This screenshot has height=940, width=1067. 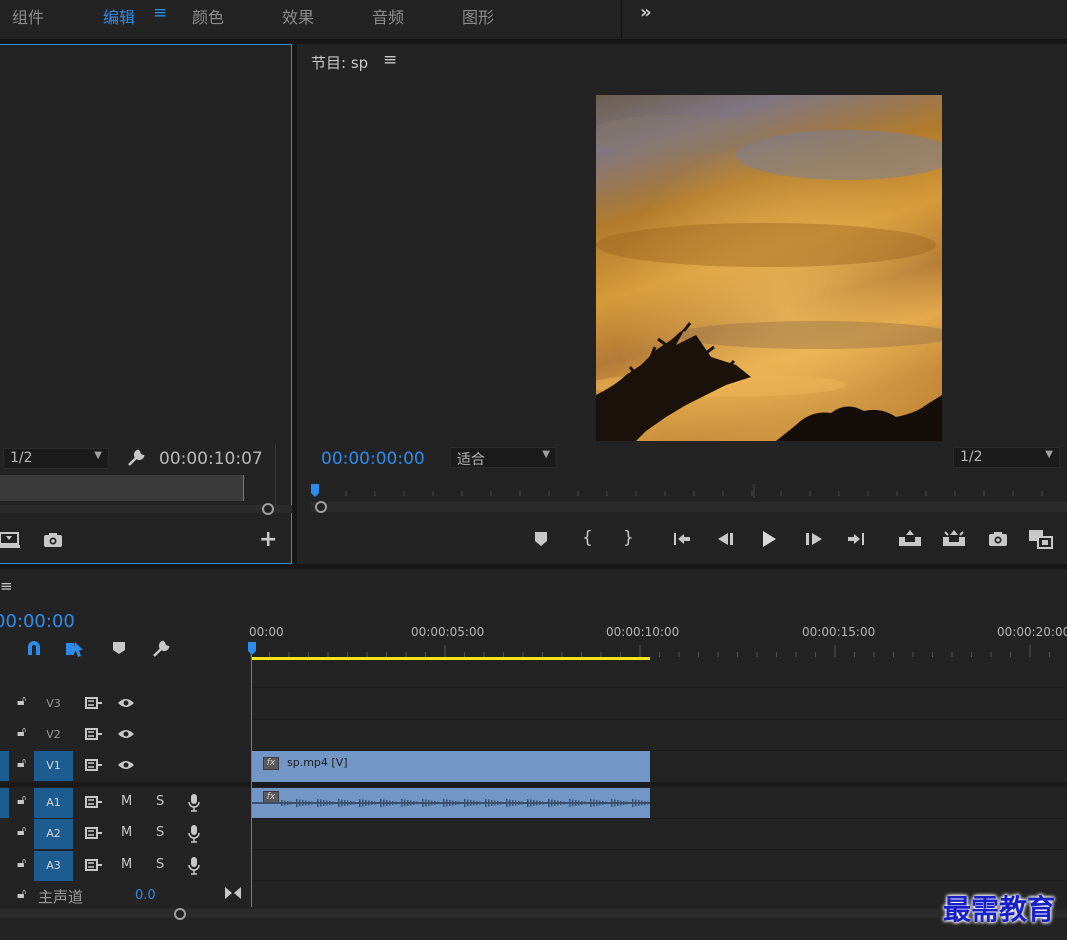 I want to click on source-resolution-select: 1/2 ▼, so click(x=56, y=458).